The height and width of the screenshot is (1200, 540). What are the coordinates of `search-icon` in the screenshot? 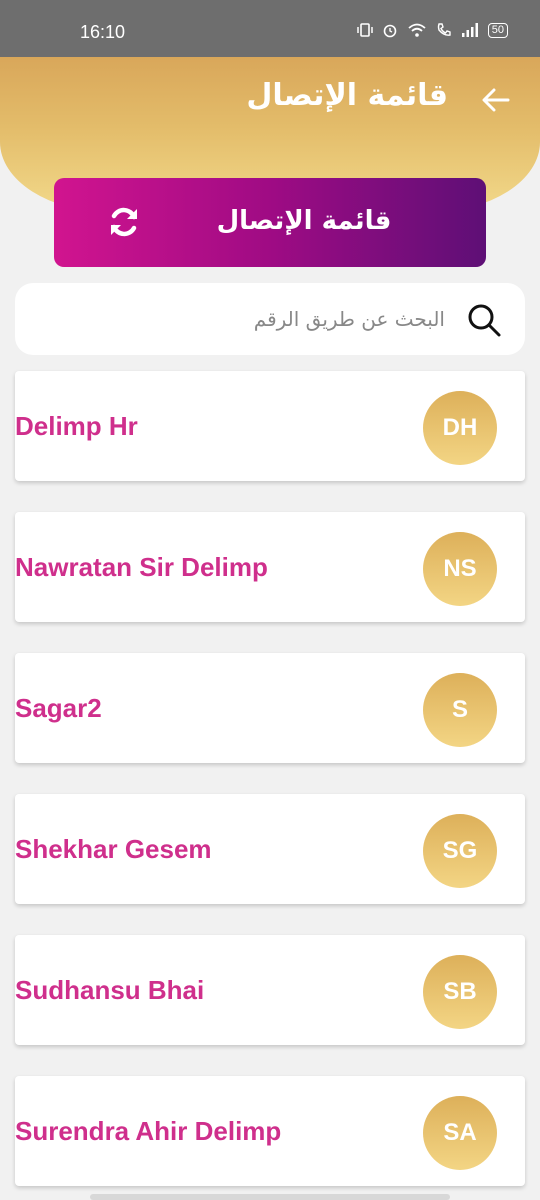 It's located at (484, 320).